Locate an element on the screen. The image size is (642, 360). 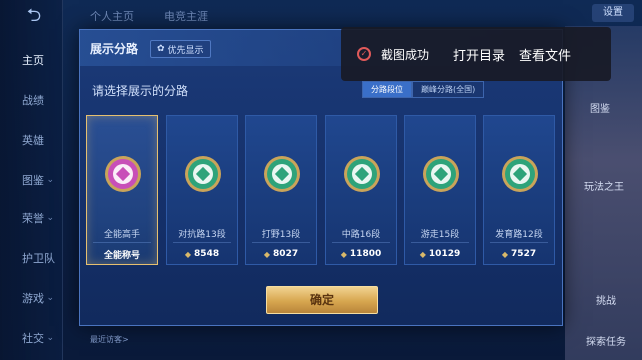
sidebar-item-label: 游戏 is located at coordinates (33, 298).